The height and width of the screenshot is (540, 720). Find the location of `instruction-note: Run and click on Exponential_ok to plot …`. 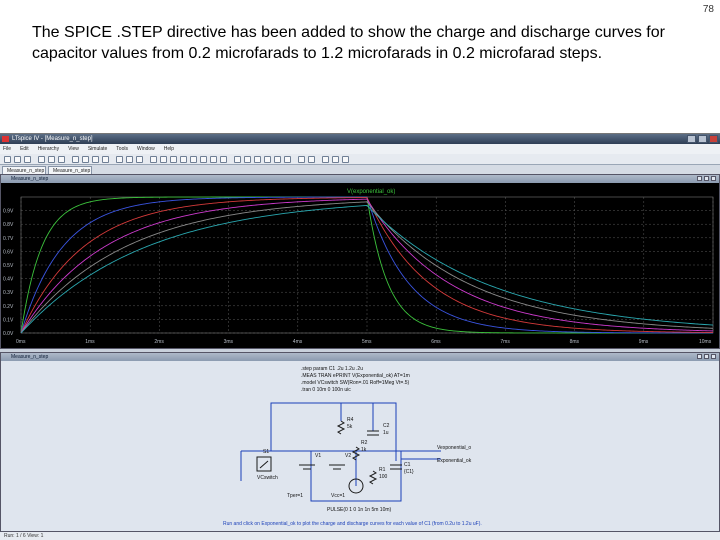

instruction-note: Run and click on Exponential_ok to plot … is located at coordinates (352, 524).